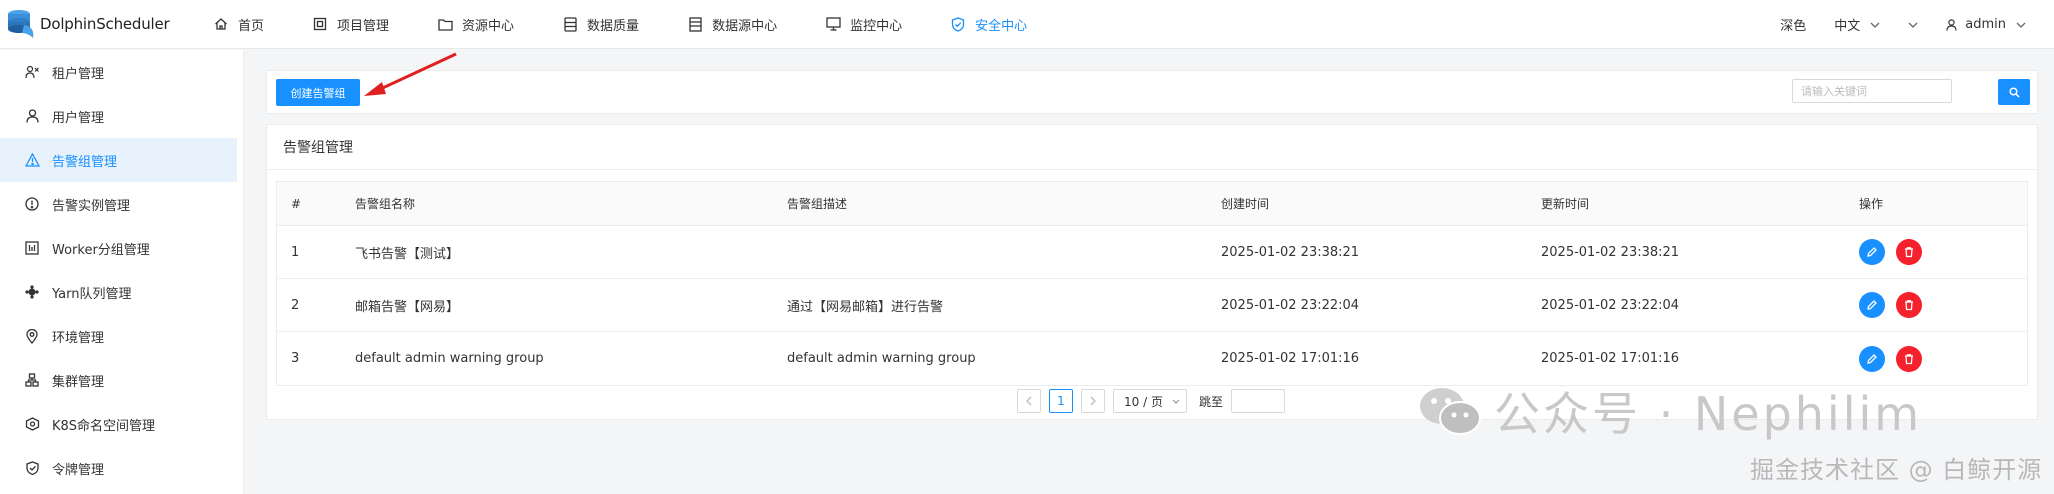 The image size is (2054, 494). Describe the element at coordinates (32, 248) in the screenshot. I see `worker-group-icon` at that location.